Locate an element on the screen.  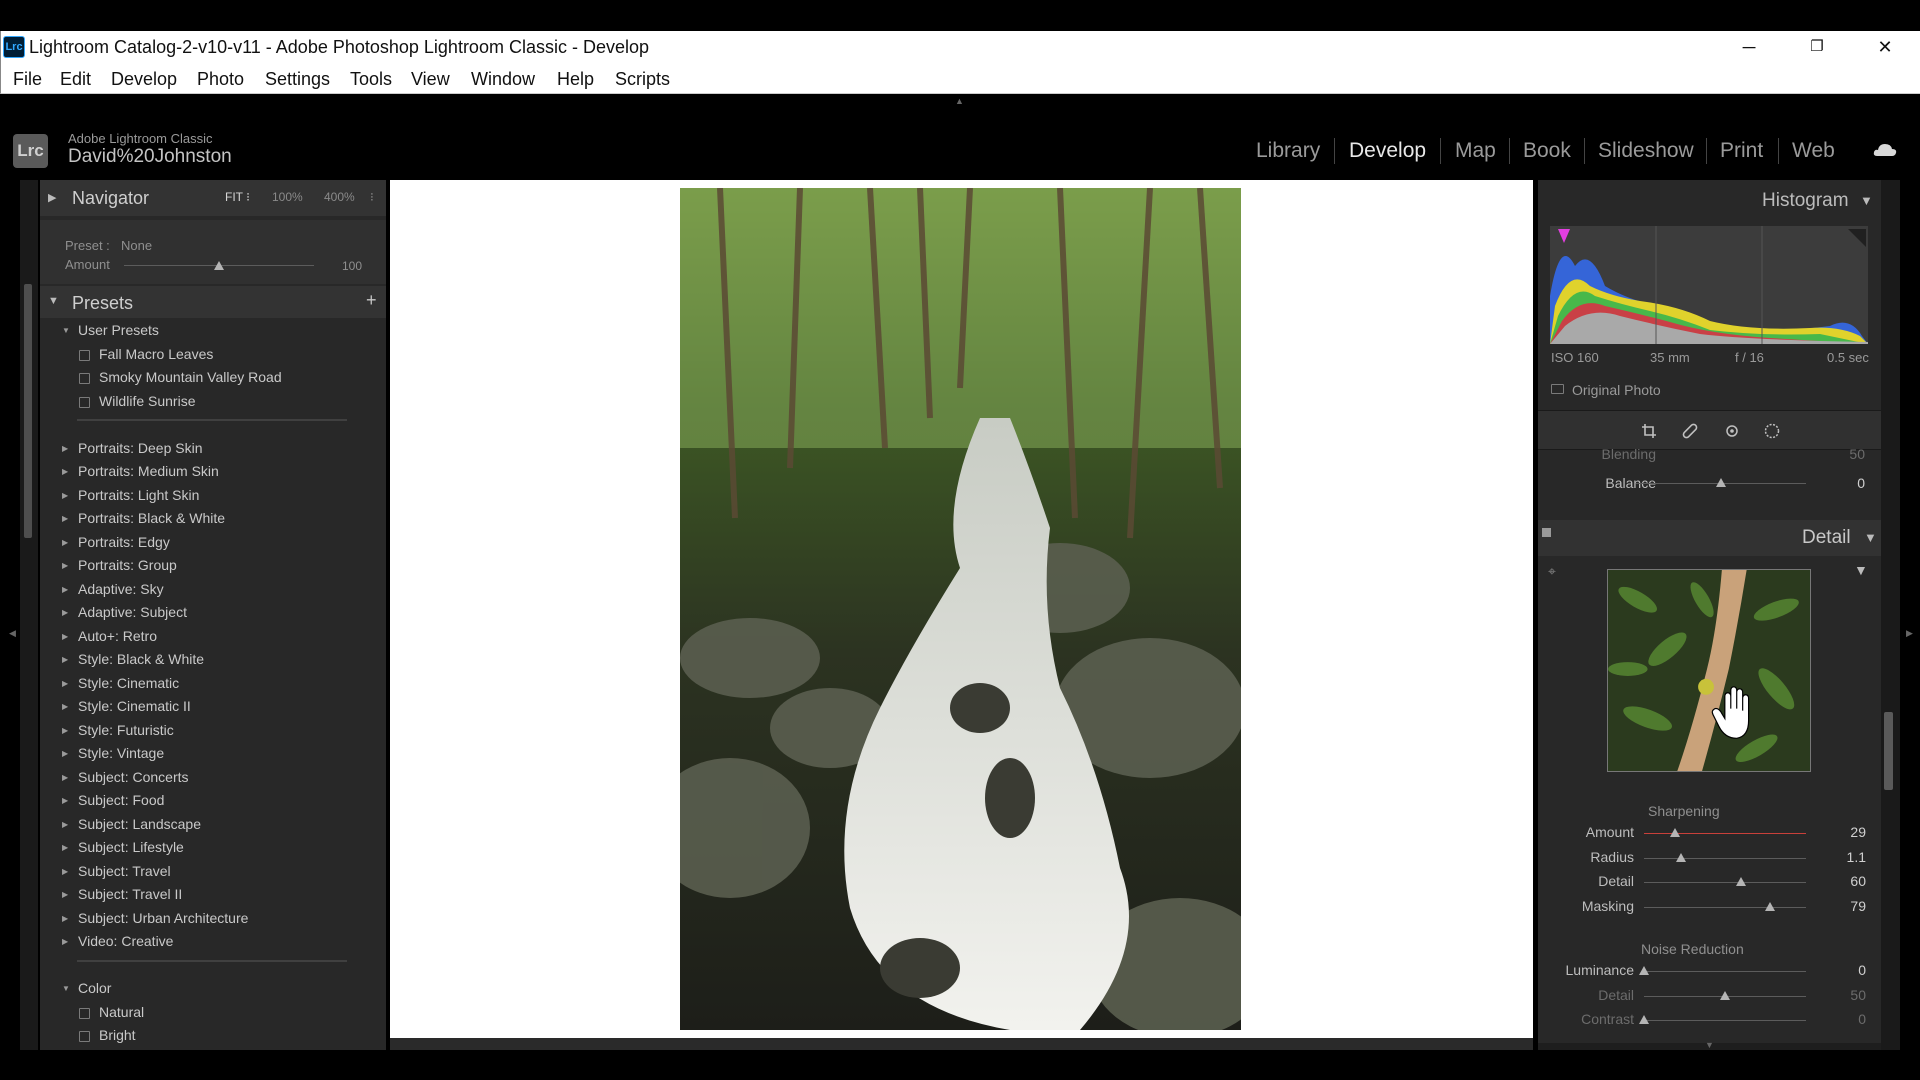
sharpening-masking-slider-track is located at coordinates (1725, 907).